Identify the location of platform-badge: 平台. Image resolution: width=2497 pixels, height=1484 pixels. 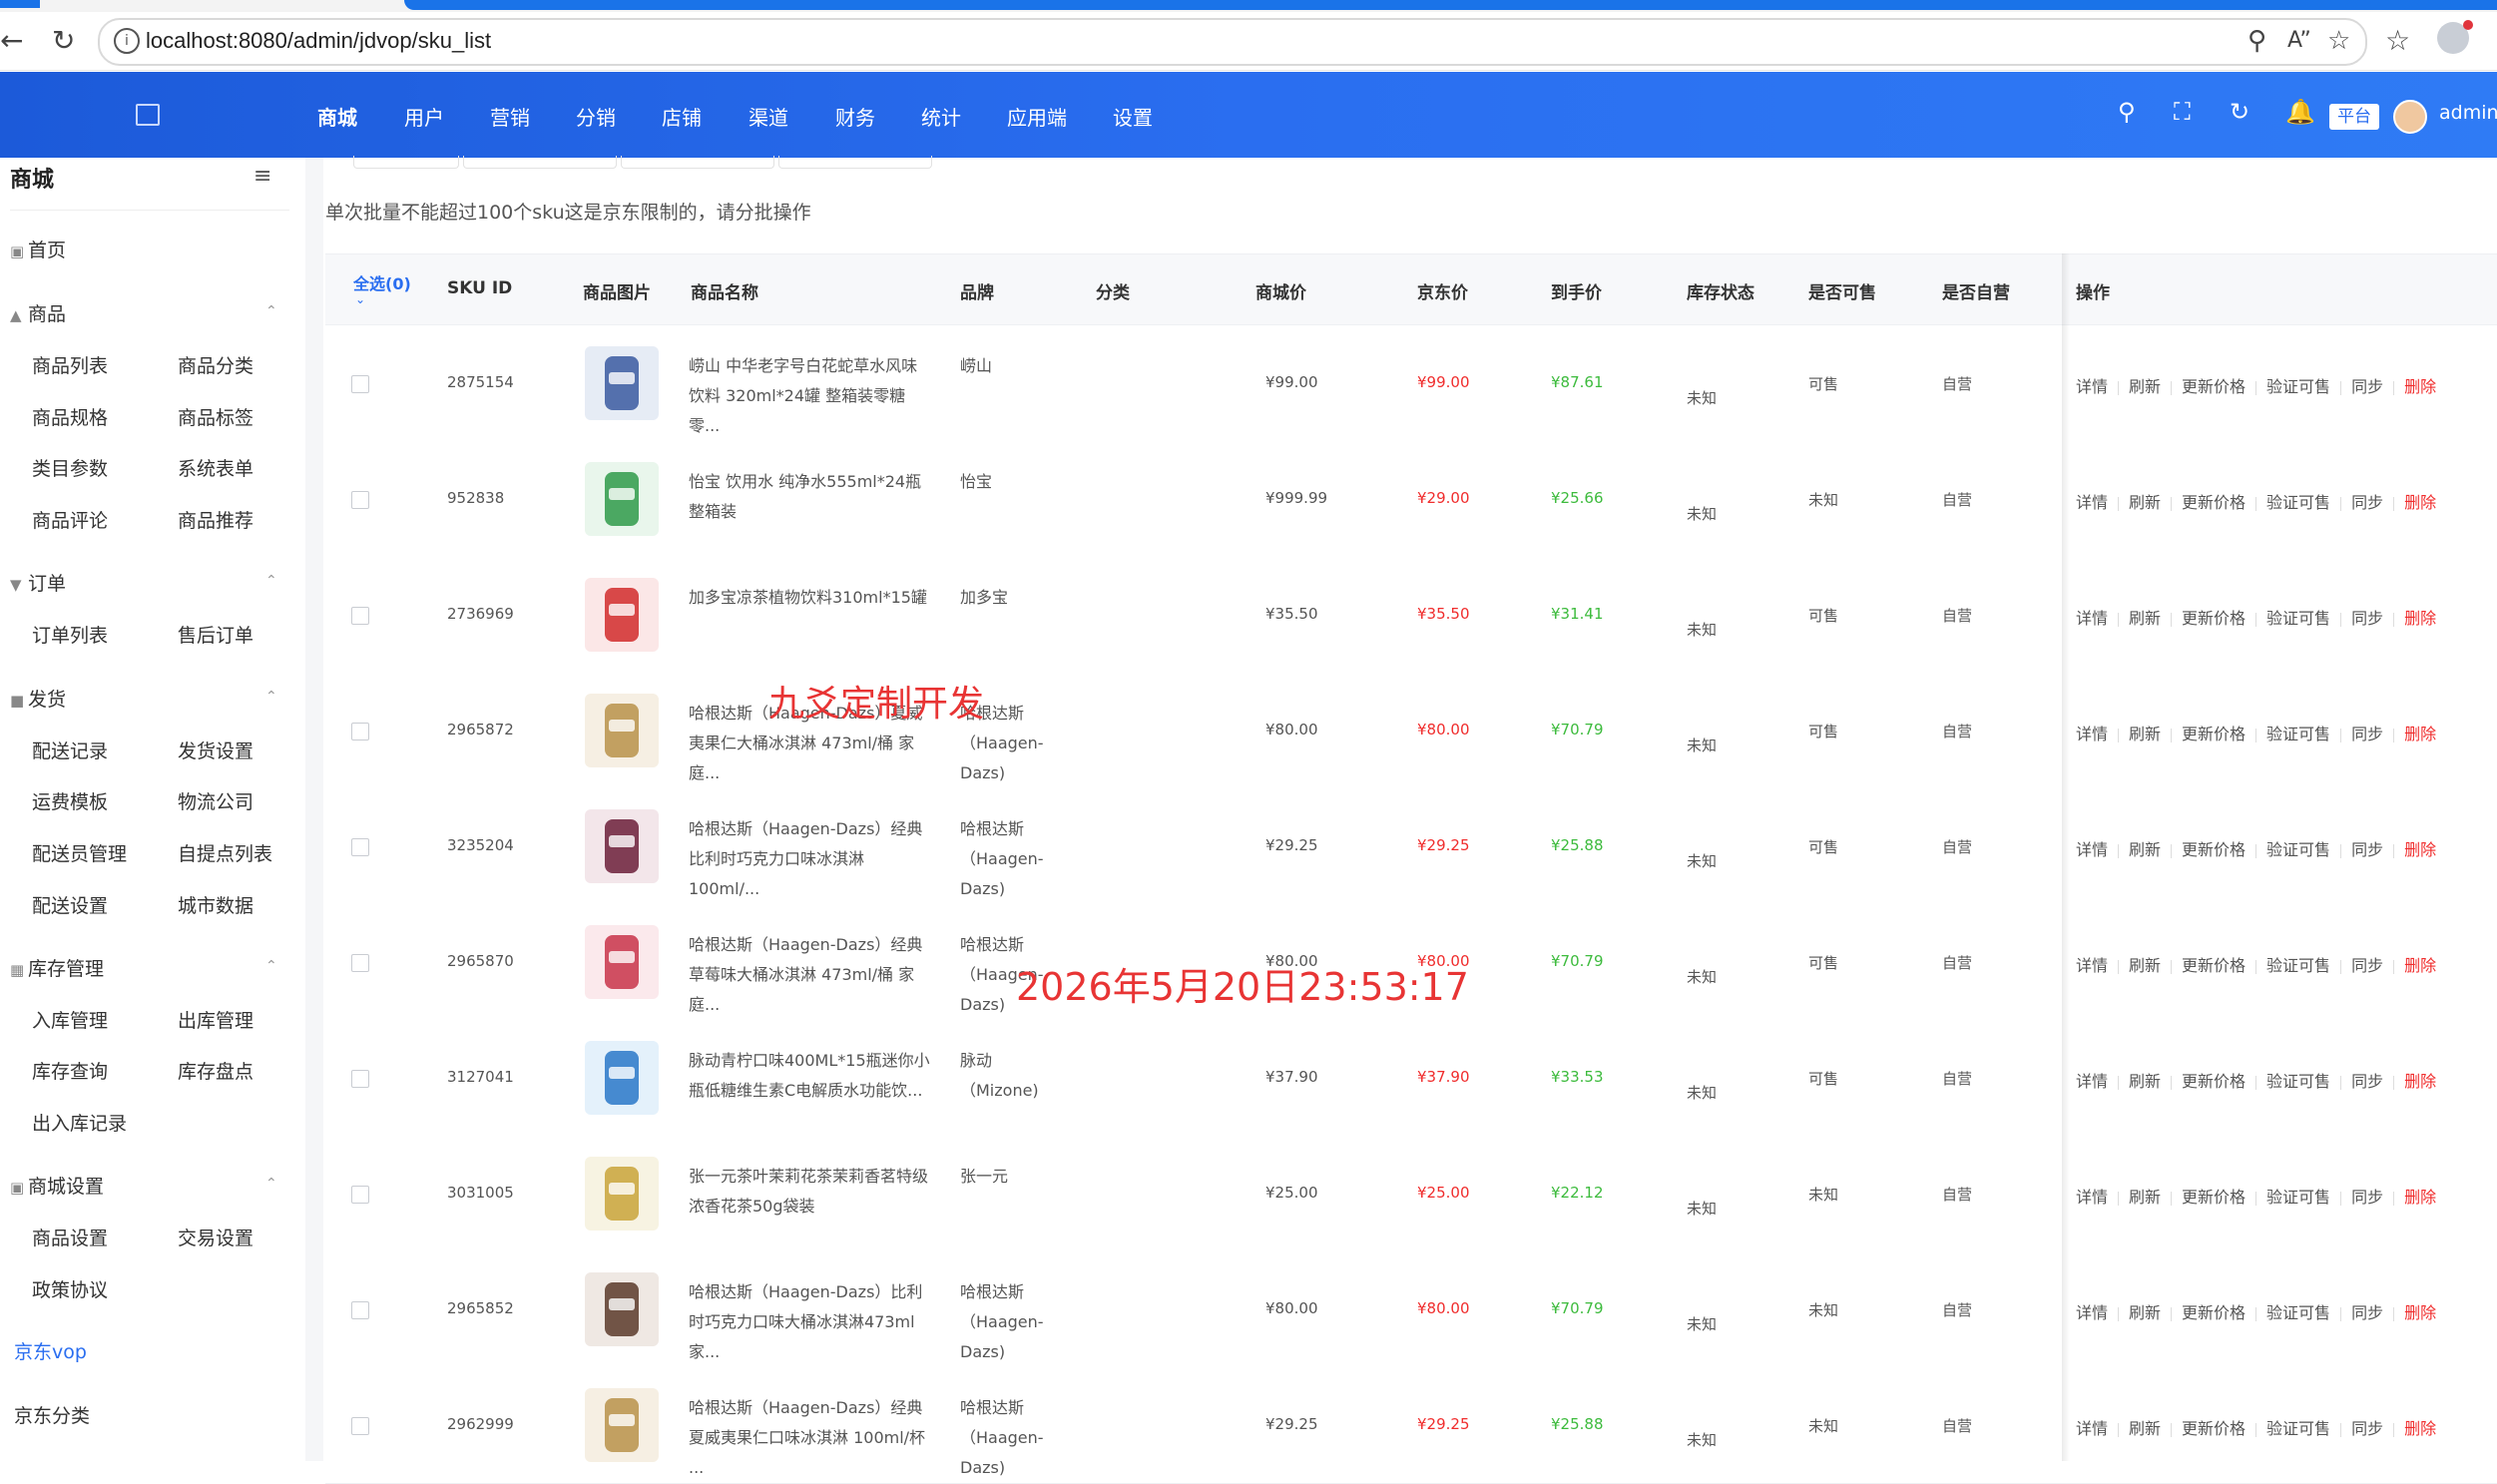
(2354, 117).